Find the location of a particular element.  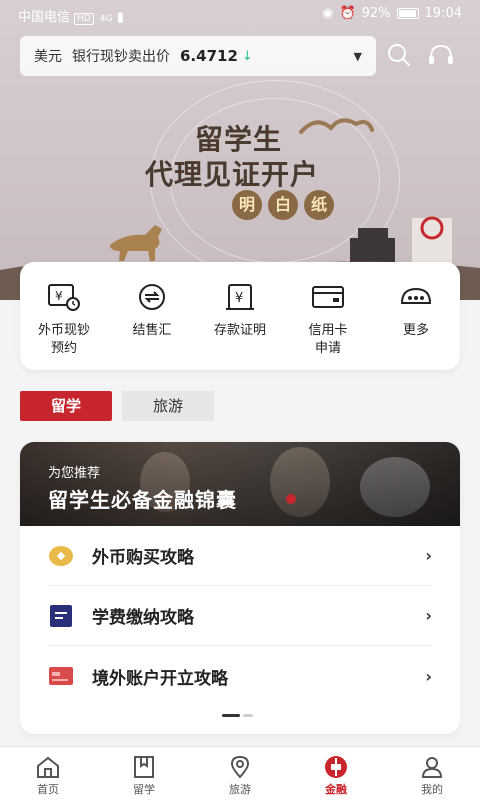

list-item: 学费缴纳攻略 › is located at coordinates (240, 616).